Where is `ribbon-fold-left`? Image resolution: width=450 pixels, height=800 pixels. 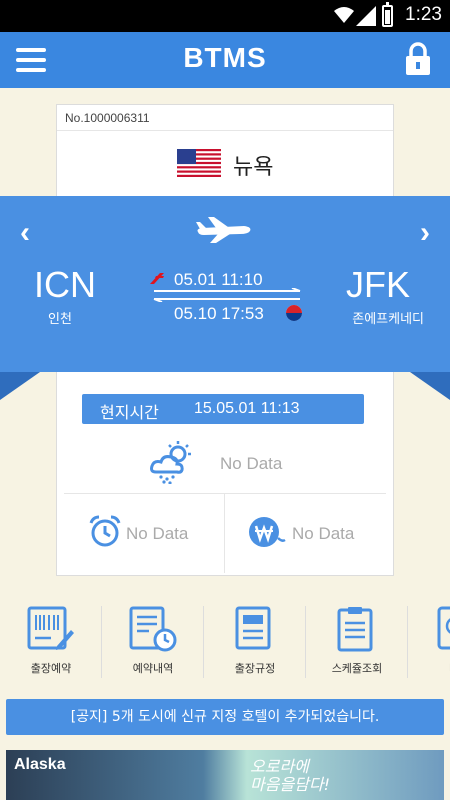
ribbon-fold-left is located at coordinates (20, 386).